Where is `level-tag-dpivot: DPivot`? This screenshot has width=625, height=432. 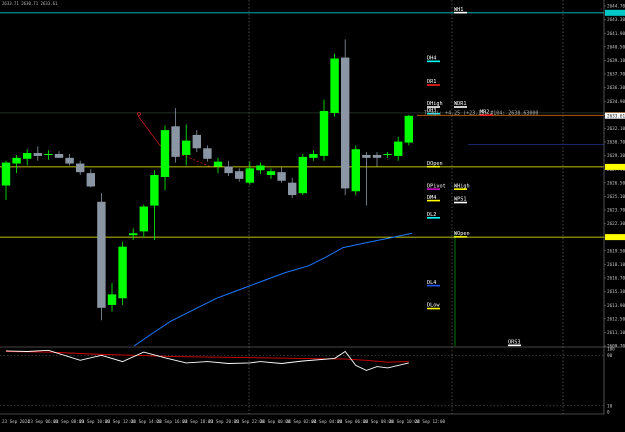 level-tag-dpivot: DPivot is located at coordinates (436, 186).